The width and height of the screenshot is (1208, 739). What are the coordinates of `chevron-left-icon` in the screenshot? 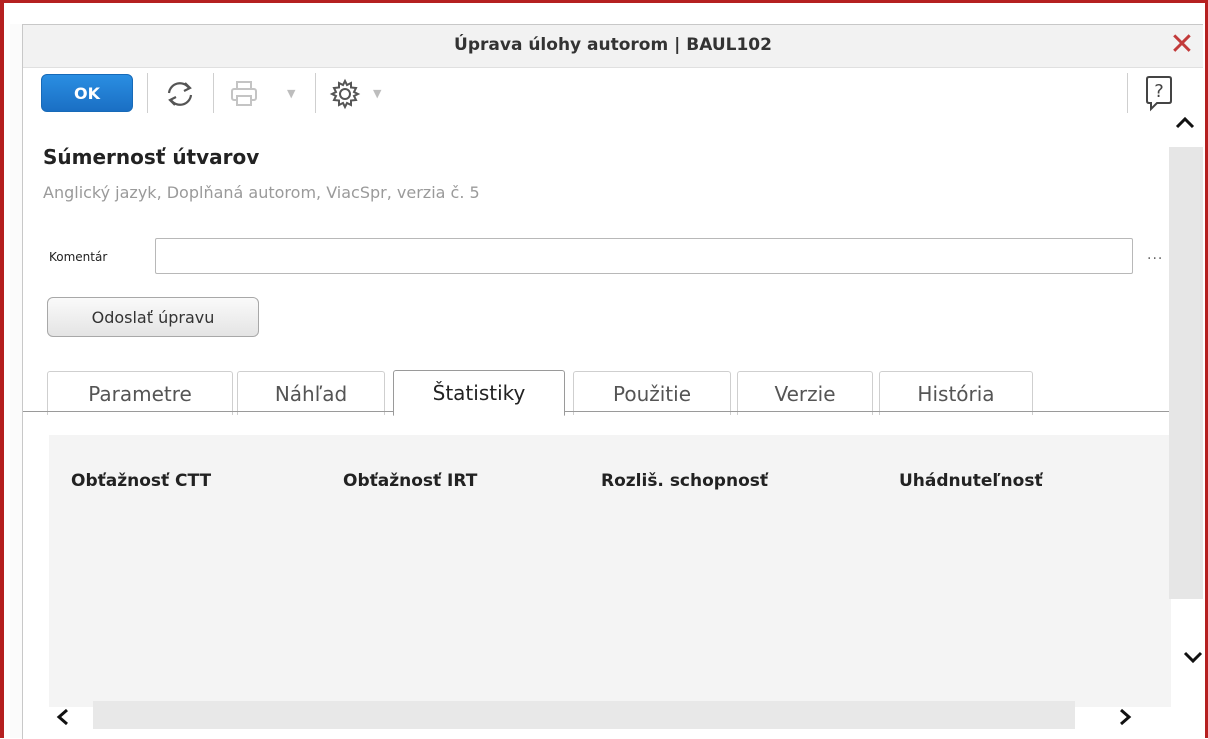 It's located at (63, 717).